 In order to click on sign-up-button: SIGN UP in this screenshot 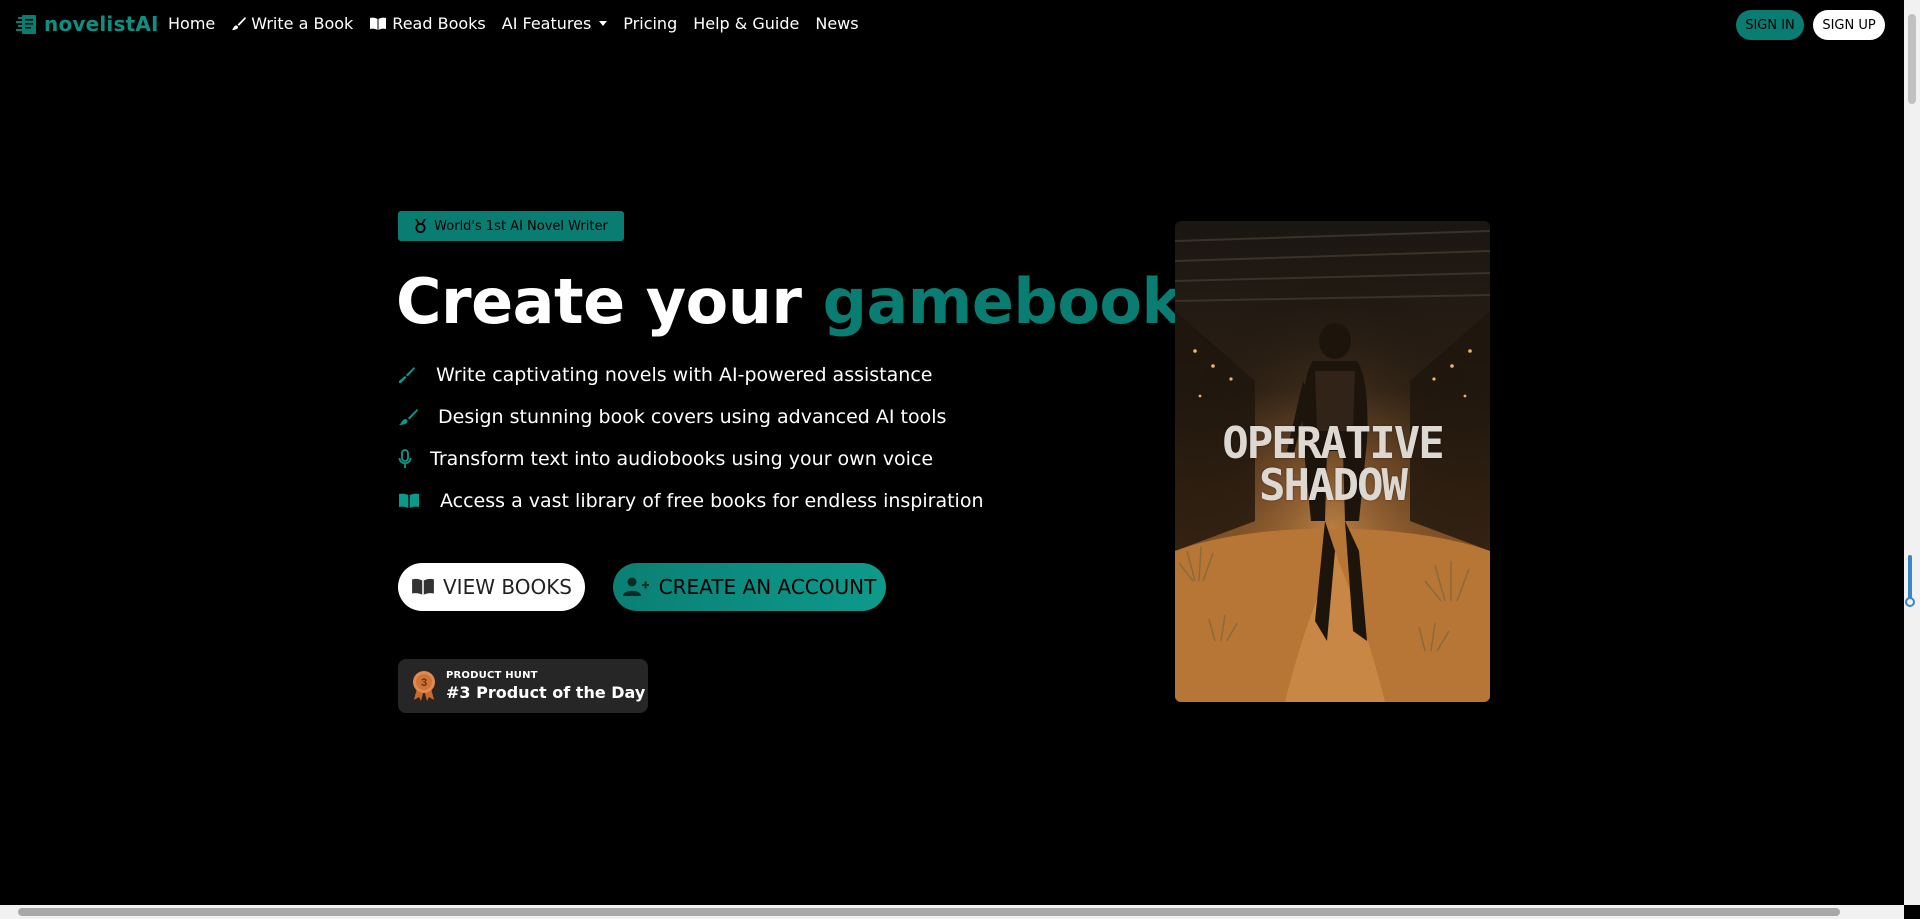, I will do `click(1849, 25)`.